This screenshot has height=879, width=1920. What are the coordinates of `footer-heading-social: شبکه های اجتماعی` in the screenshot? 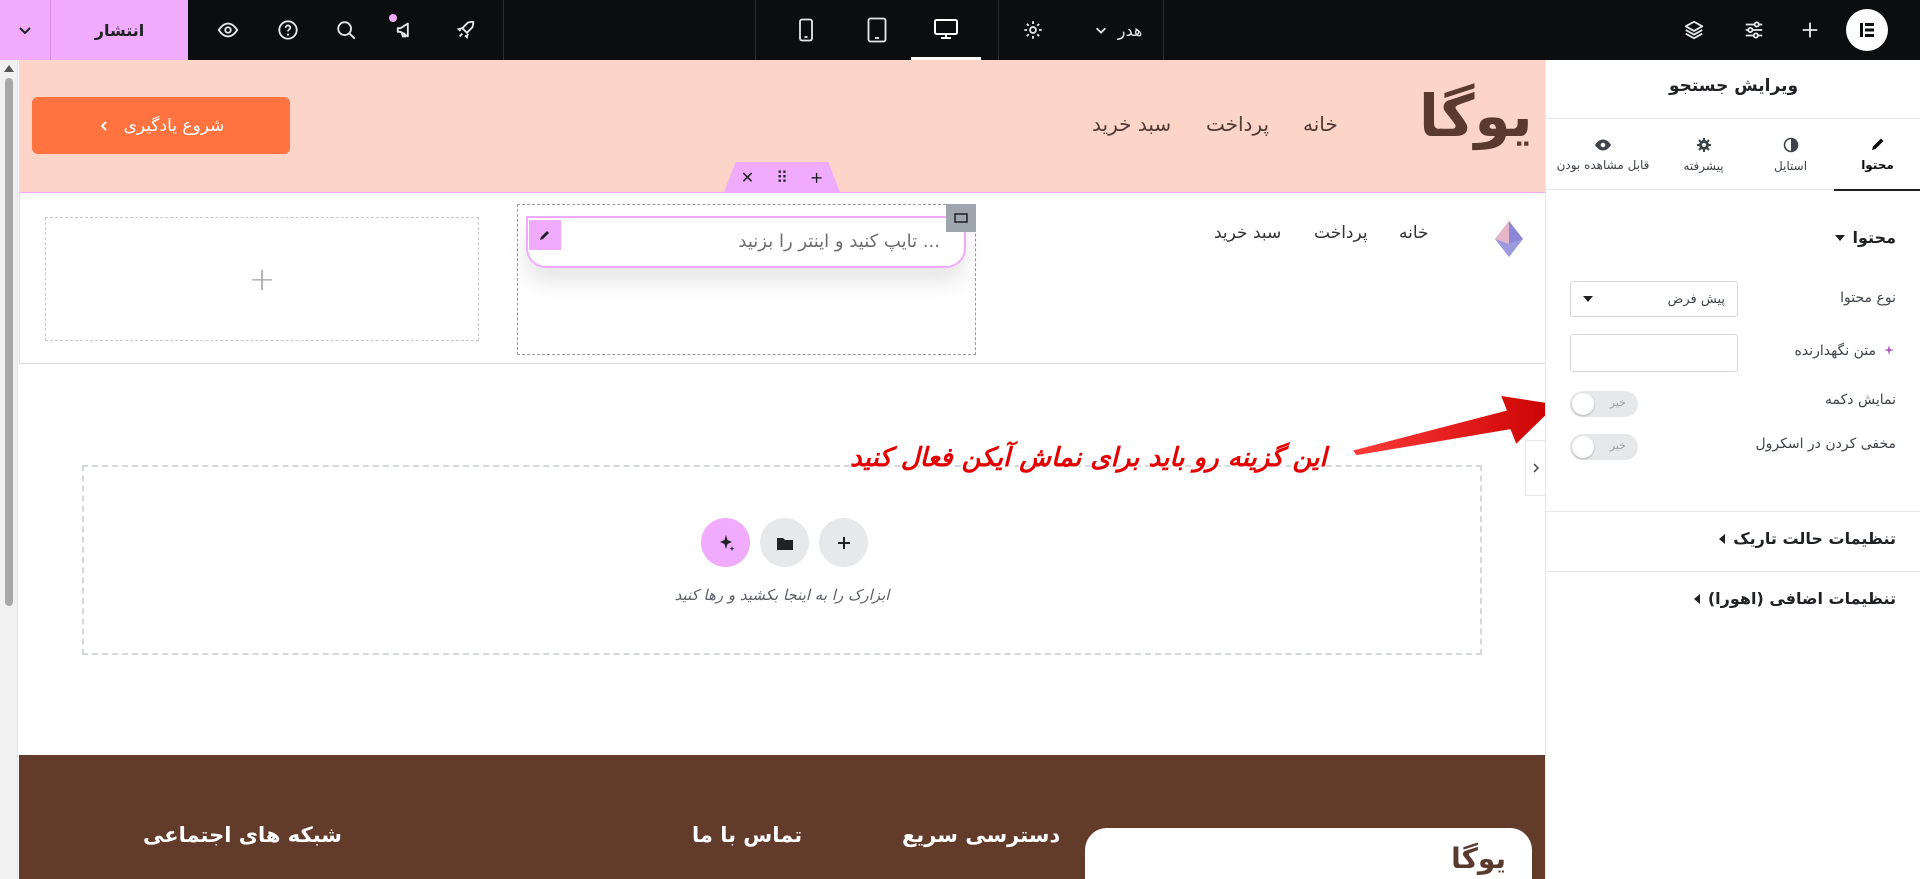 It's located at (242, 835).